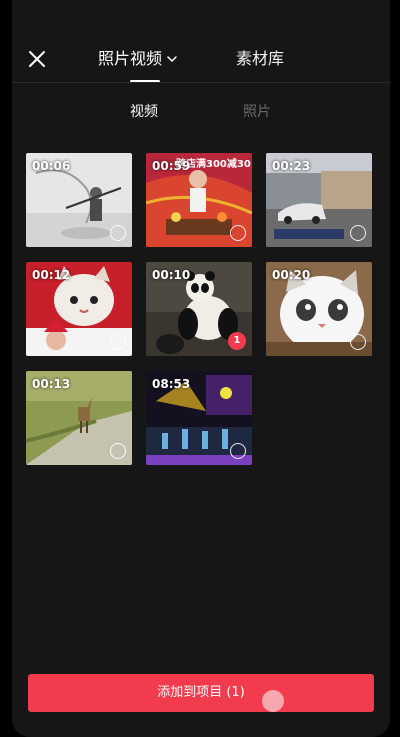  What do you see at coordinates (172, 59) in the screenshot?
I see `chevron-down-icon` at bounding box center [172, 59].